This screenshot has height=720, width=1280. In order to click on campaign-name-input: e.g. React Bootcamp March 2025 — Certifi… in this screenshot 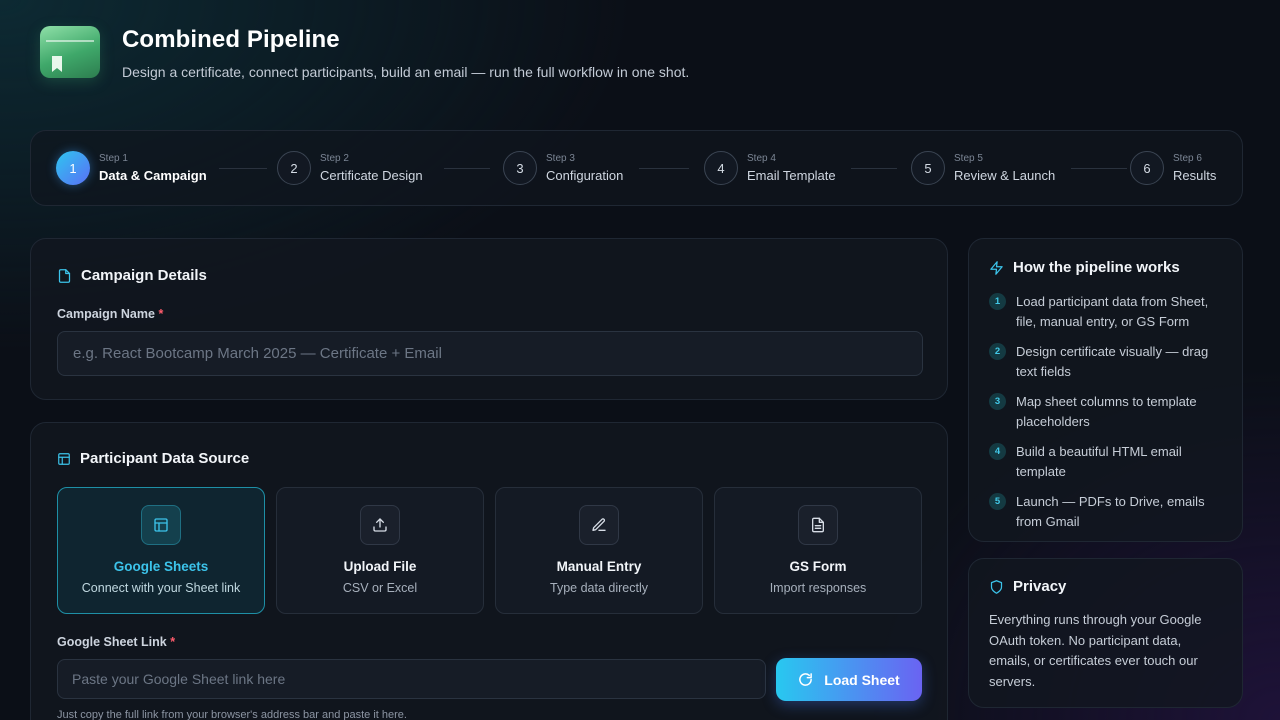, I will do `click(490, 353)`.